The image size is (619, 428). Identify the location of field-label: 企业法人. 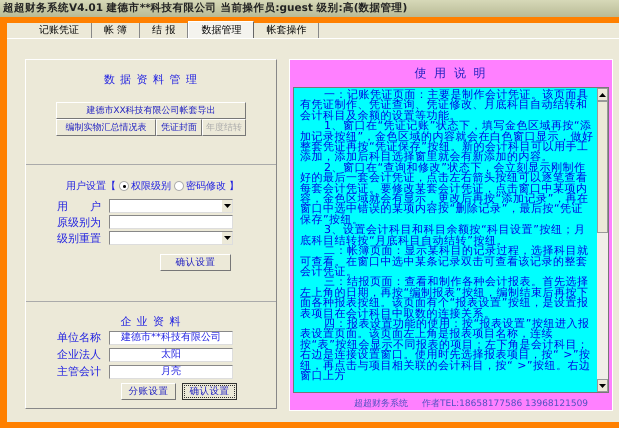
(79, 354).